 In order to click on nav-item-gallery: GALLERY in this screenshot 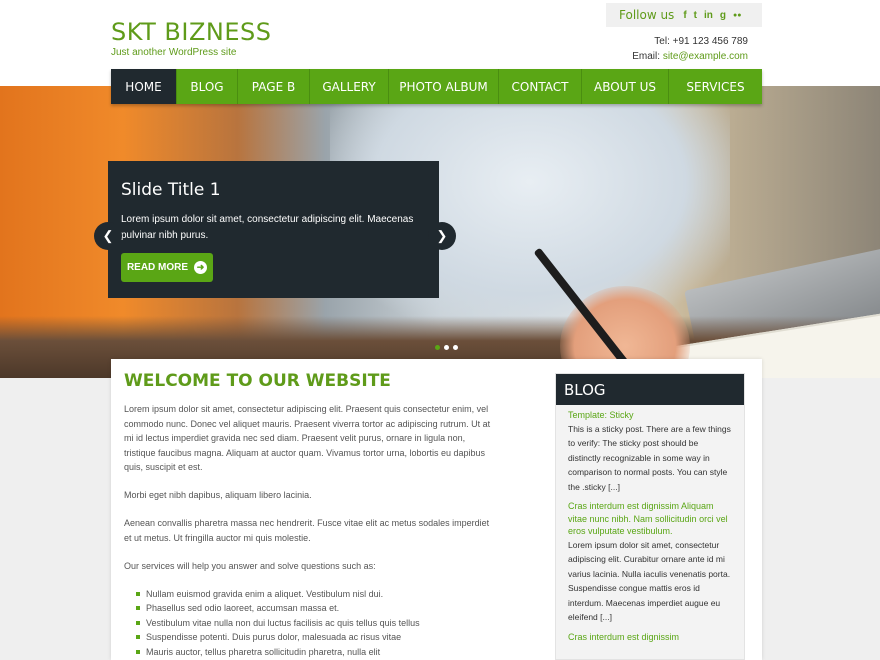, I will do `click(349, 86)`.